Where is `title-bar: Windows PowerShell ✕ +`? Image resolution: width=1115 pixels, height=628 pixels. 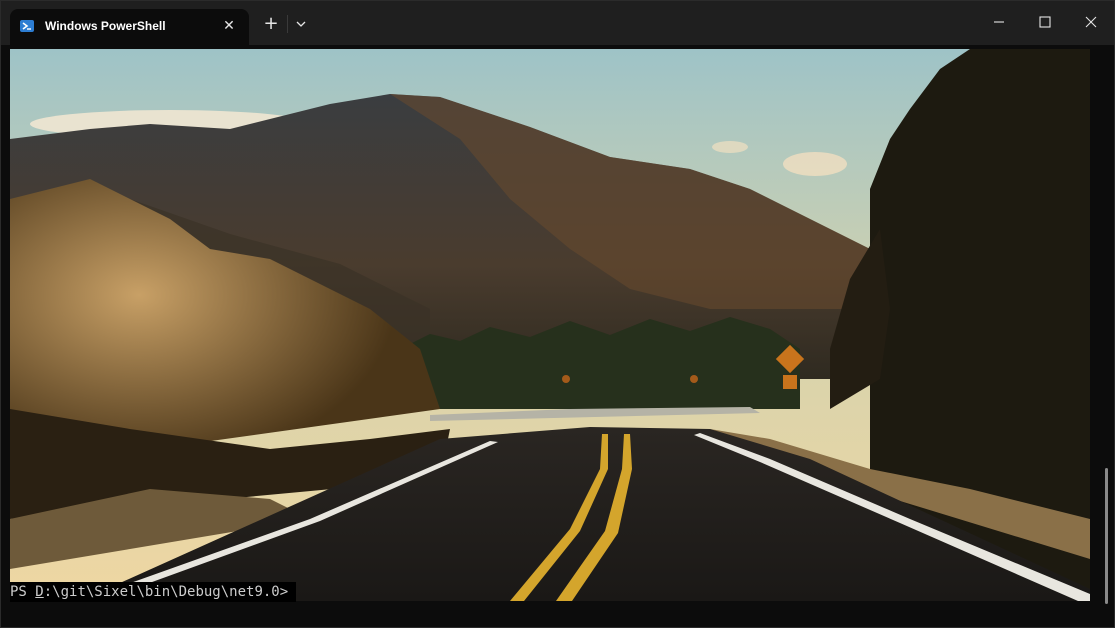 title-bar: Windows PowerShell ✕ + is located at coordinates (557, 23).